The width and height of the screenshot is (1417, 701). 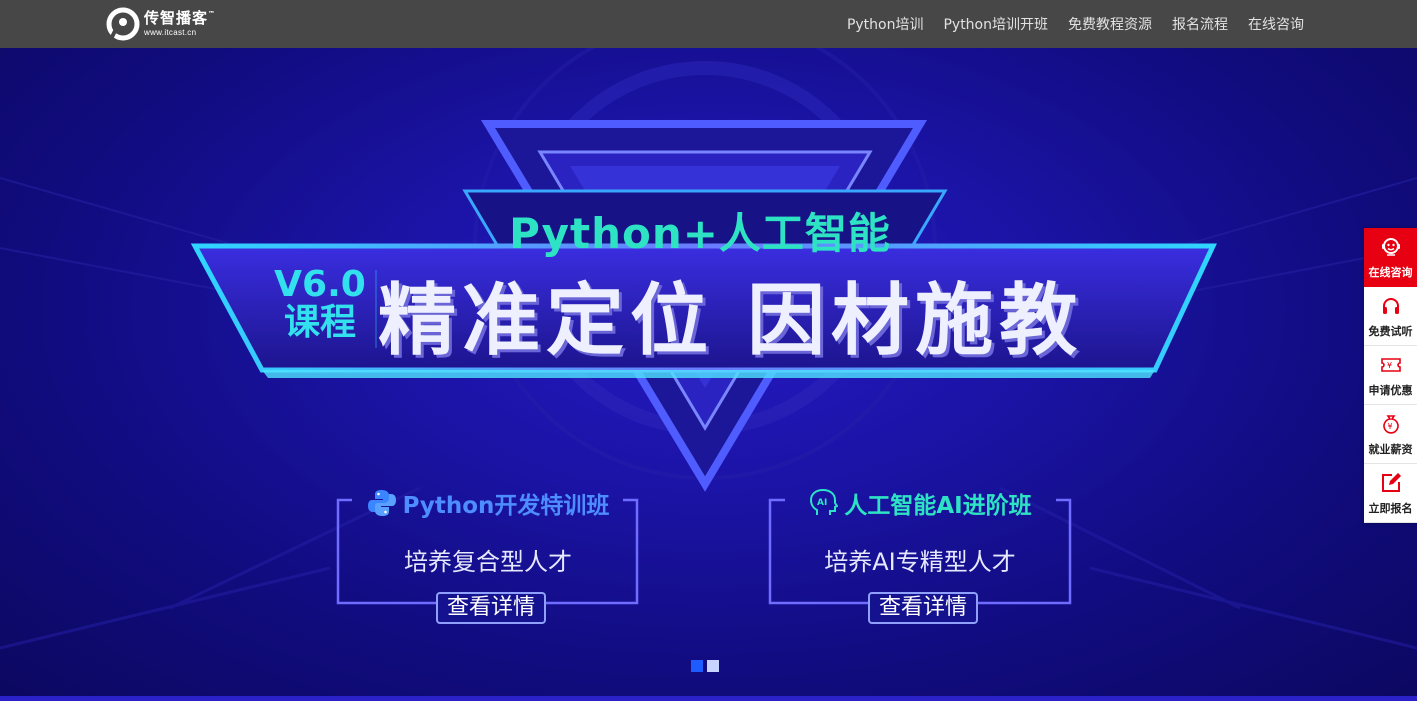 I want to click on nav-link-online-consult: 在线咨询, so click(x=1276, y=24).